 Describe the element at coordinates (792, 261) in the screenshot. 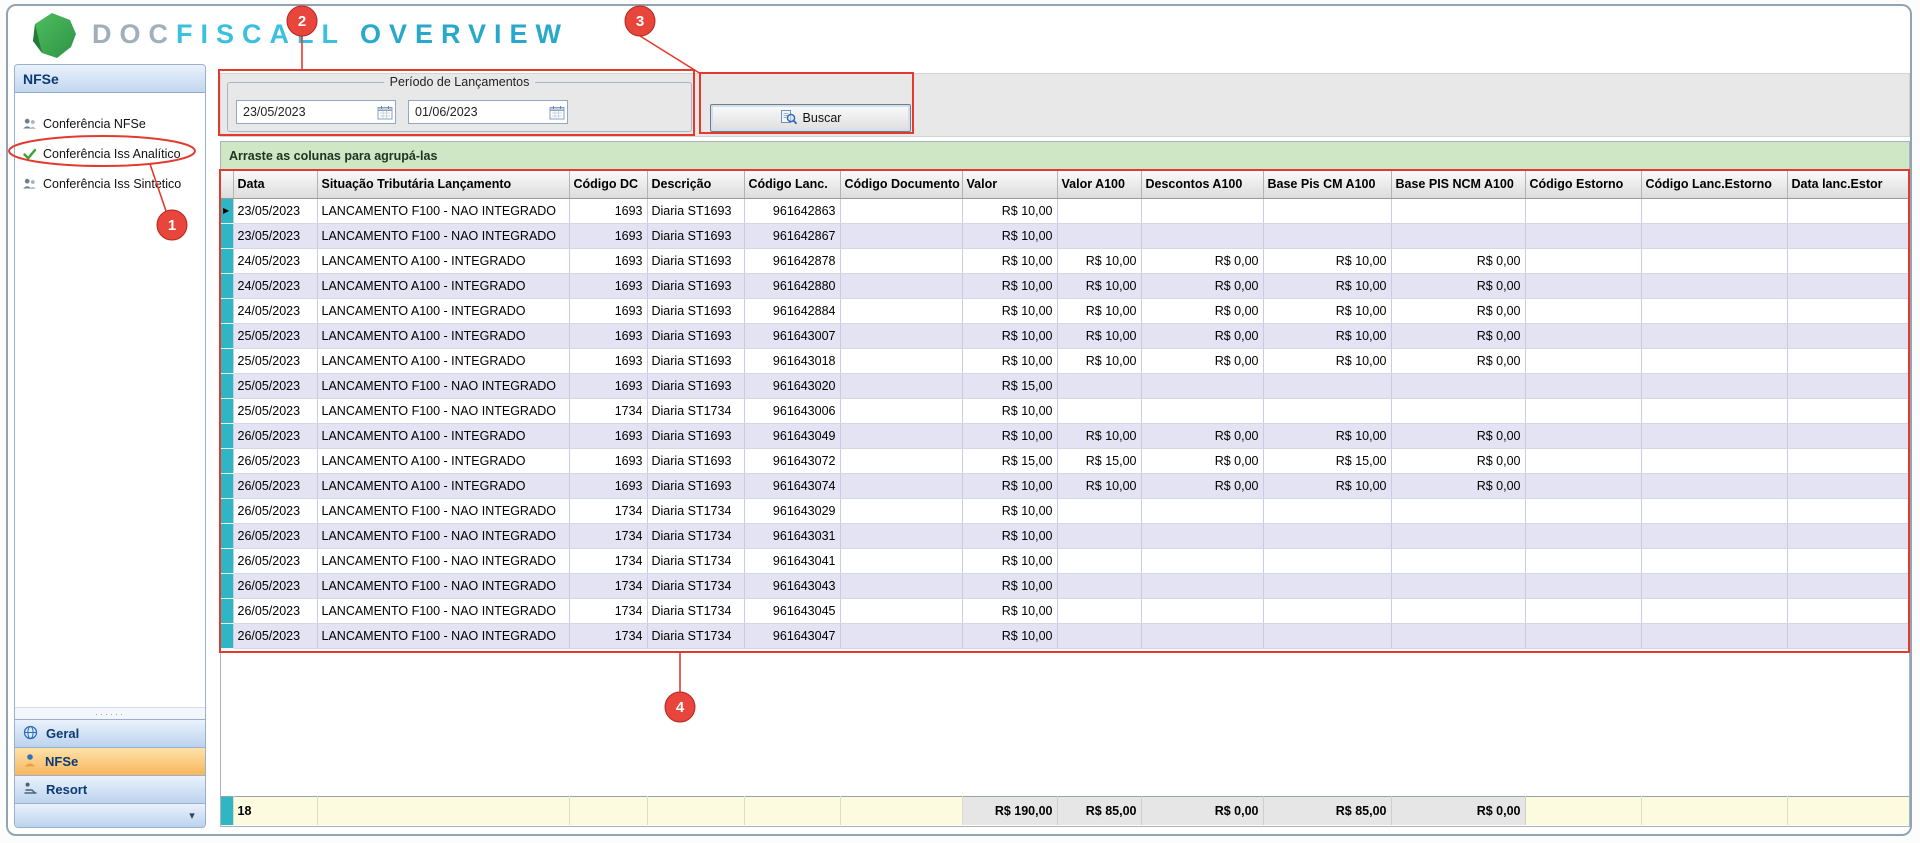

I see `cell: 961642878` at that location.